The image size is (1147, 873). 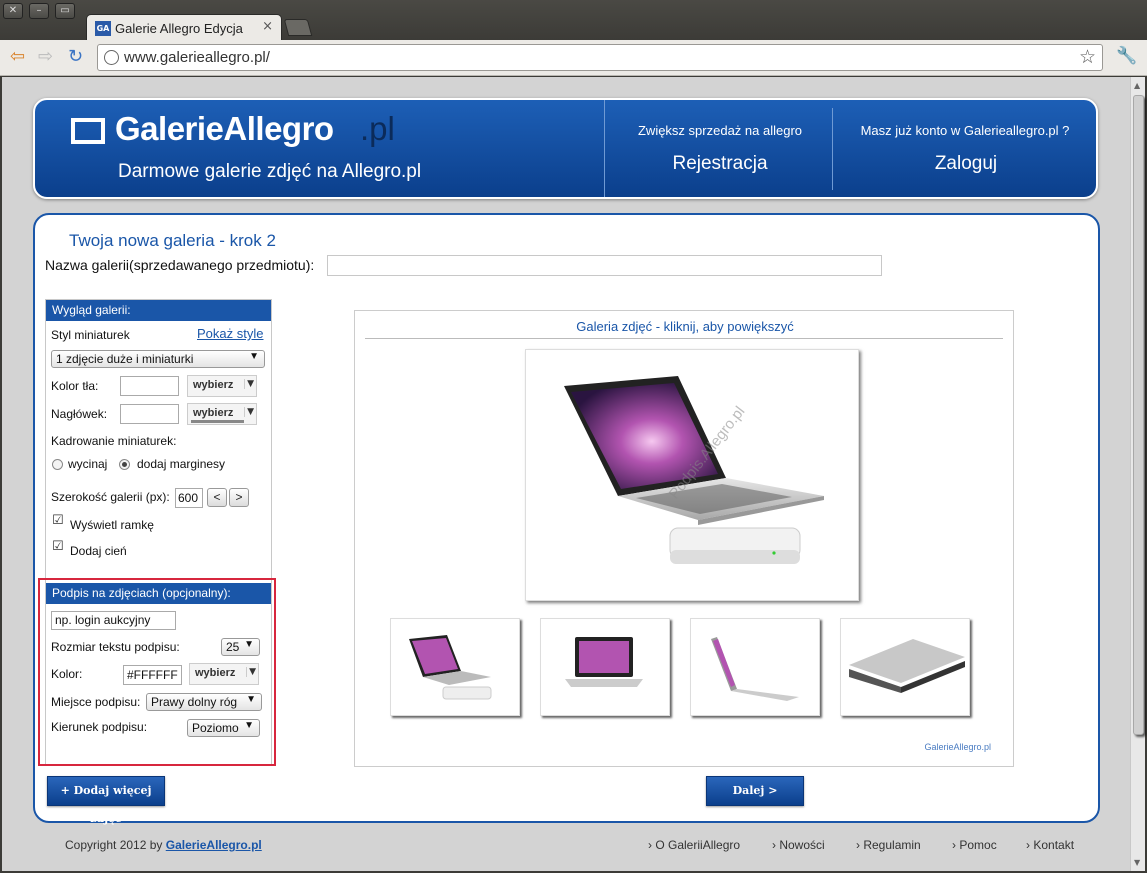 I want to click on show-frame-label: Wyświetl ramkę, so click(x=112, y=525).